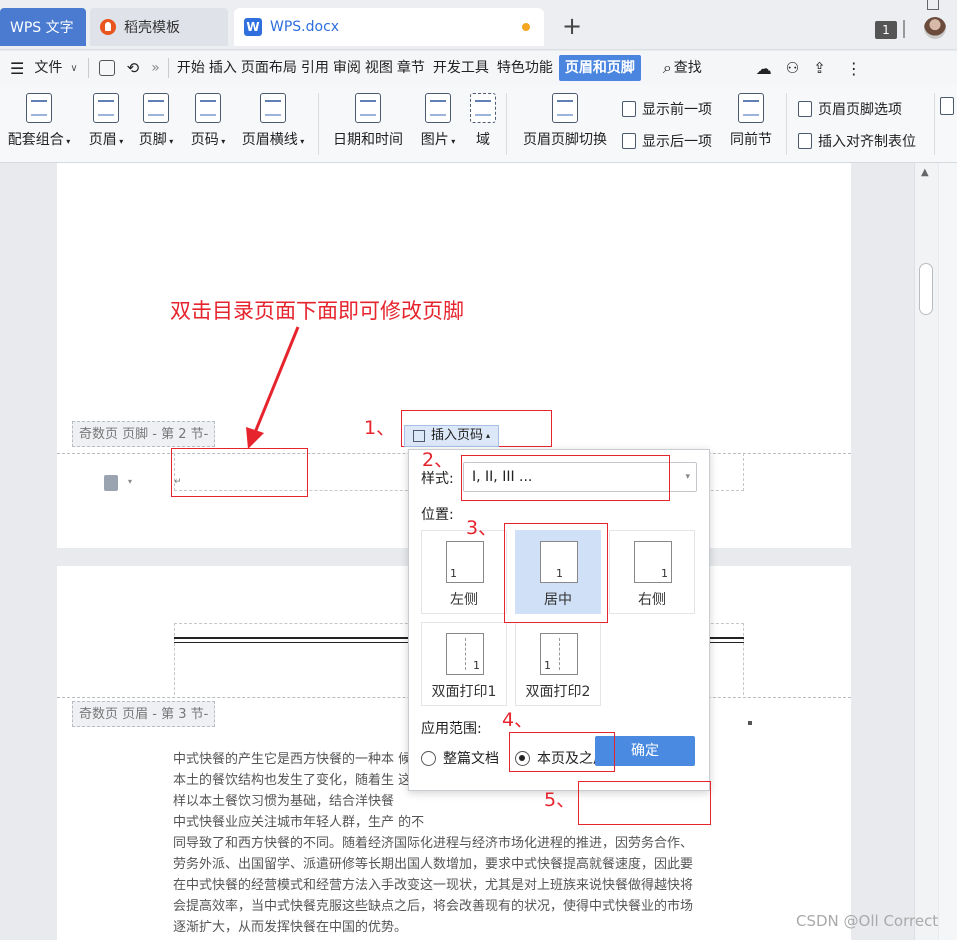  Describe the element at coordinates (599, 68) in the screenshot. I see `menu-header-footer: 页眉和页脚` at that location.